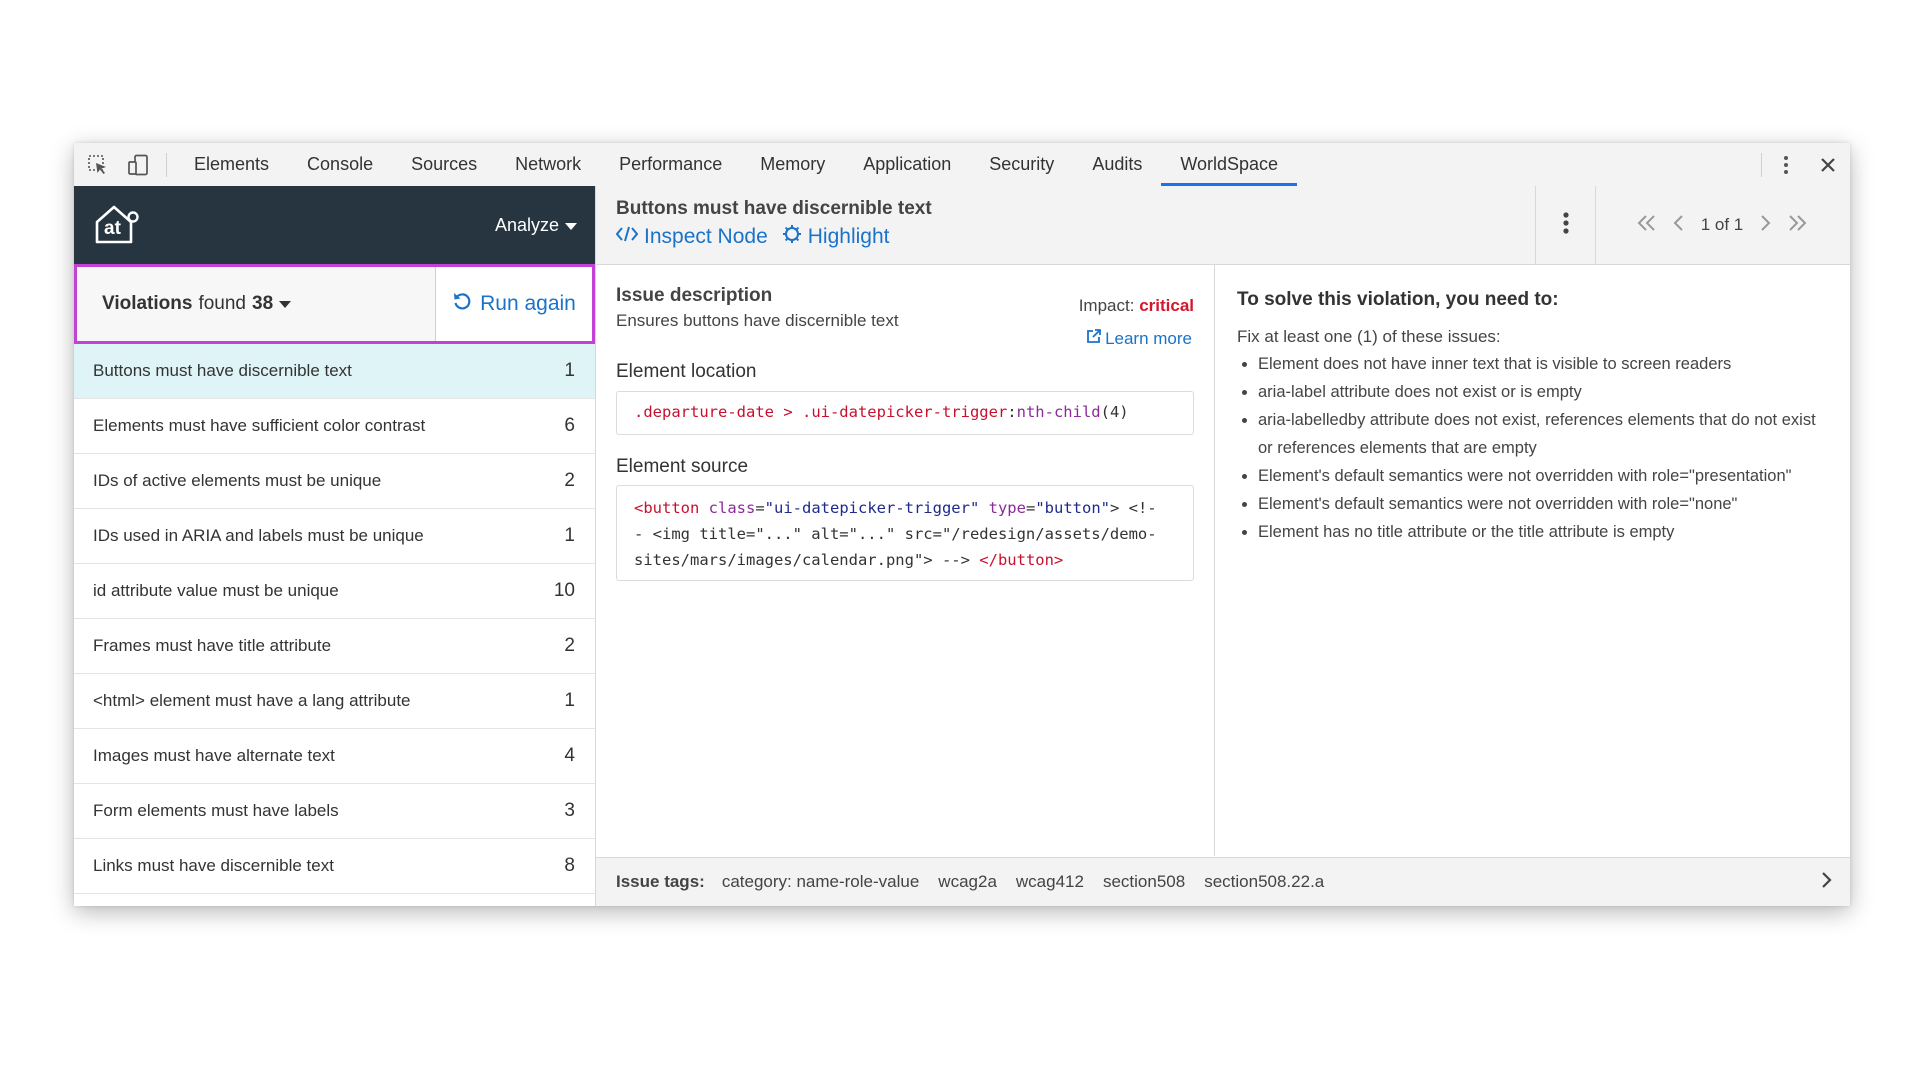 This screenshot has height=1080, width=1920. I want to click on violations-found-label: found, so click(222, 303).